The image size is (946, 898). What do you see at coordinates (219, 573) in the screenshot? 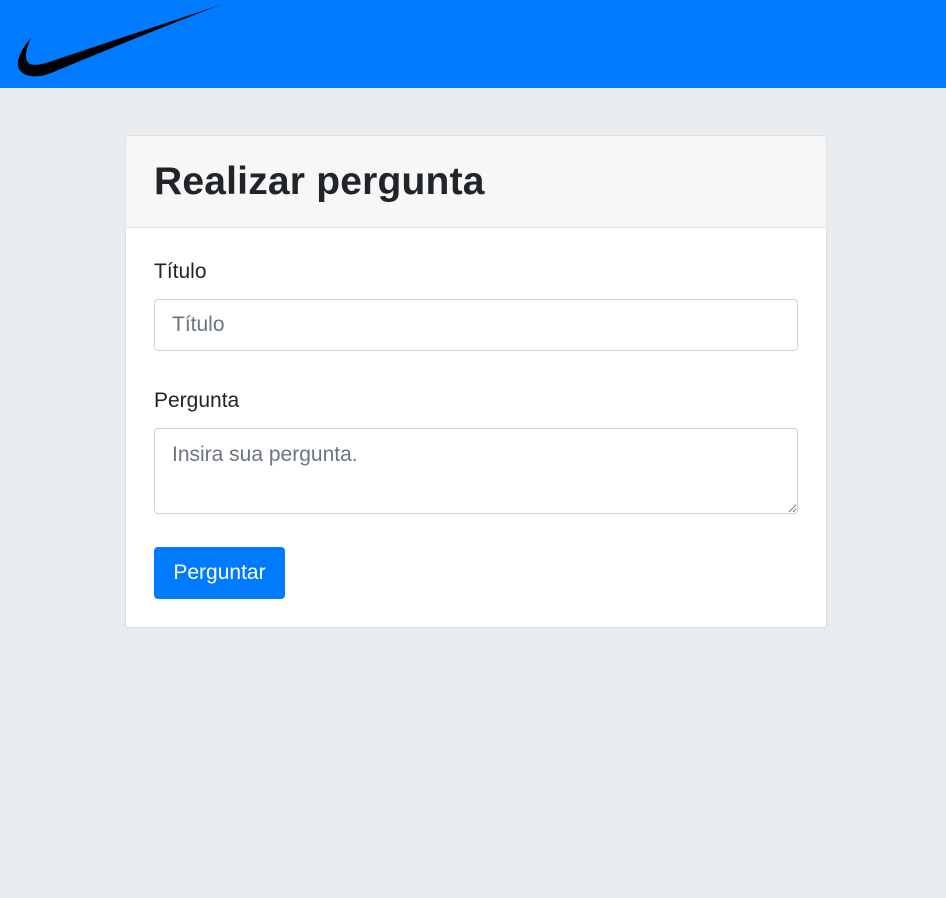
I see `perguntar-button: Perguntar` at bounding box center [219, 573].